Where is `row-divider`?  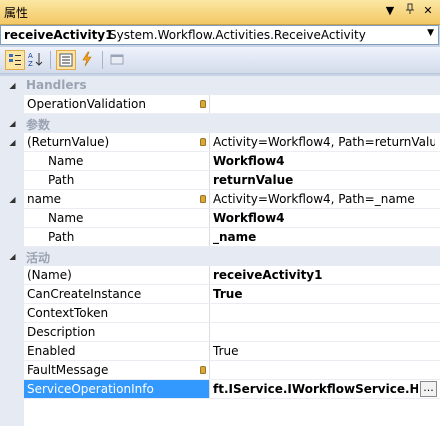
row-divider is located at coordinates (232, 398).